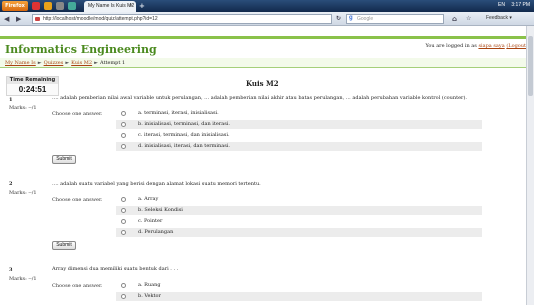 This screenshot has height=305, width=534. Describe the element at coordinates (299, 210) in the screenshot. I see `answer-option: b. Seleksi Kondisi` at that location.